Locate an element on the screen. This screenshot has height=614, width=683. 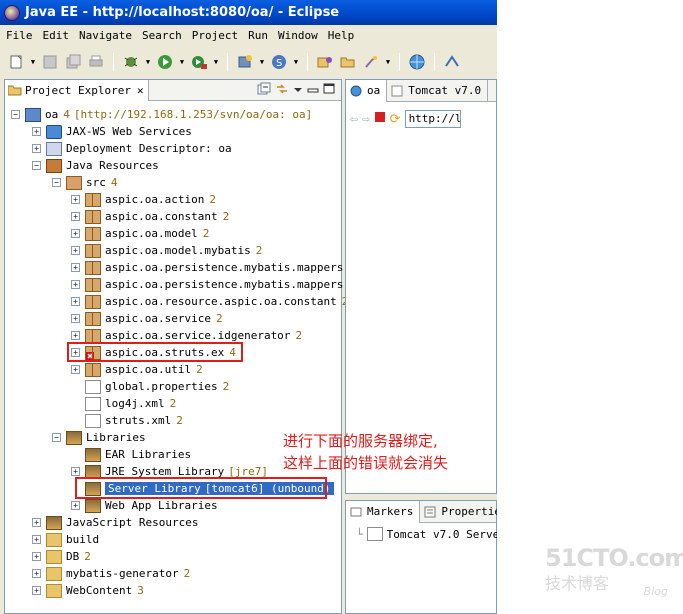
server-list-item: └ Tomcat v7.0 Server is located at coordinates (426, 534).